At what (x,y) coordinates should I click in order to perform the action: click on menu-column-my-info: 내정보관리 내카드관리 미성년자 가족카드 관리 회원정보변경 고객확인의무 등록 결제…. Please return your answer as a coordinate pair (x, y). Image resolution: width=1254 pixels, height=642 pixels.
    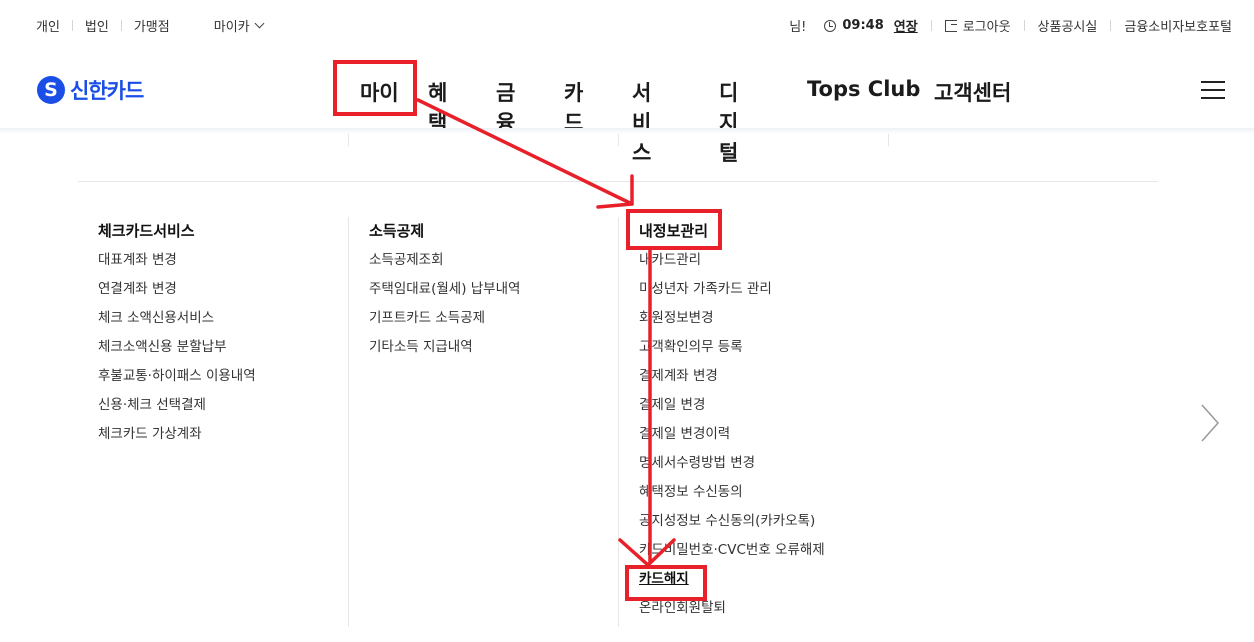
    Looking at the image, I should click on (732, 424).